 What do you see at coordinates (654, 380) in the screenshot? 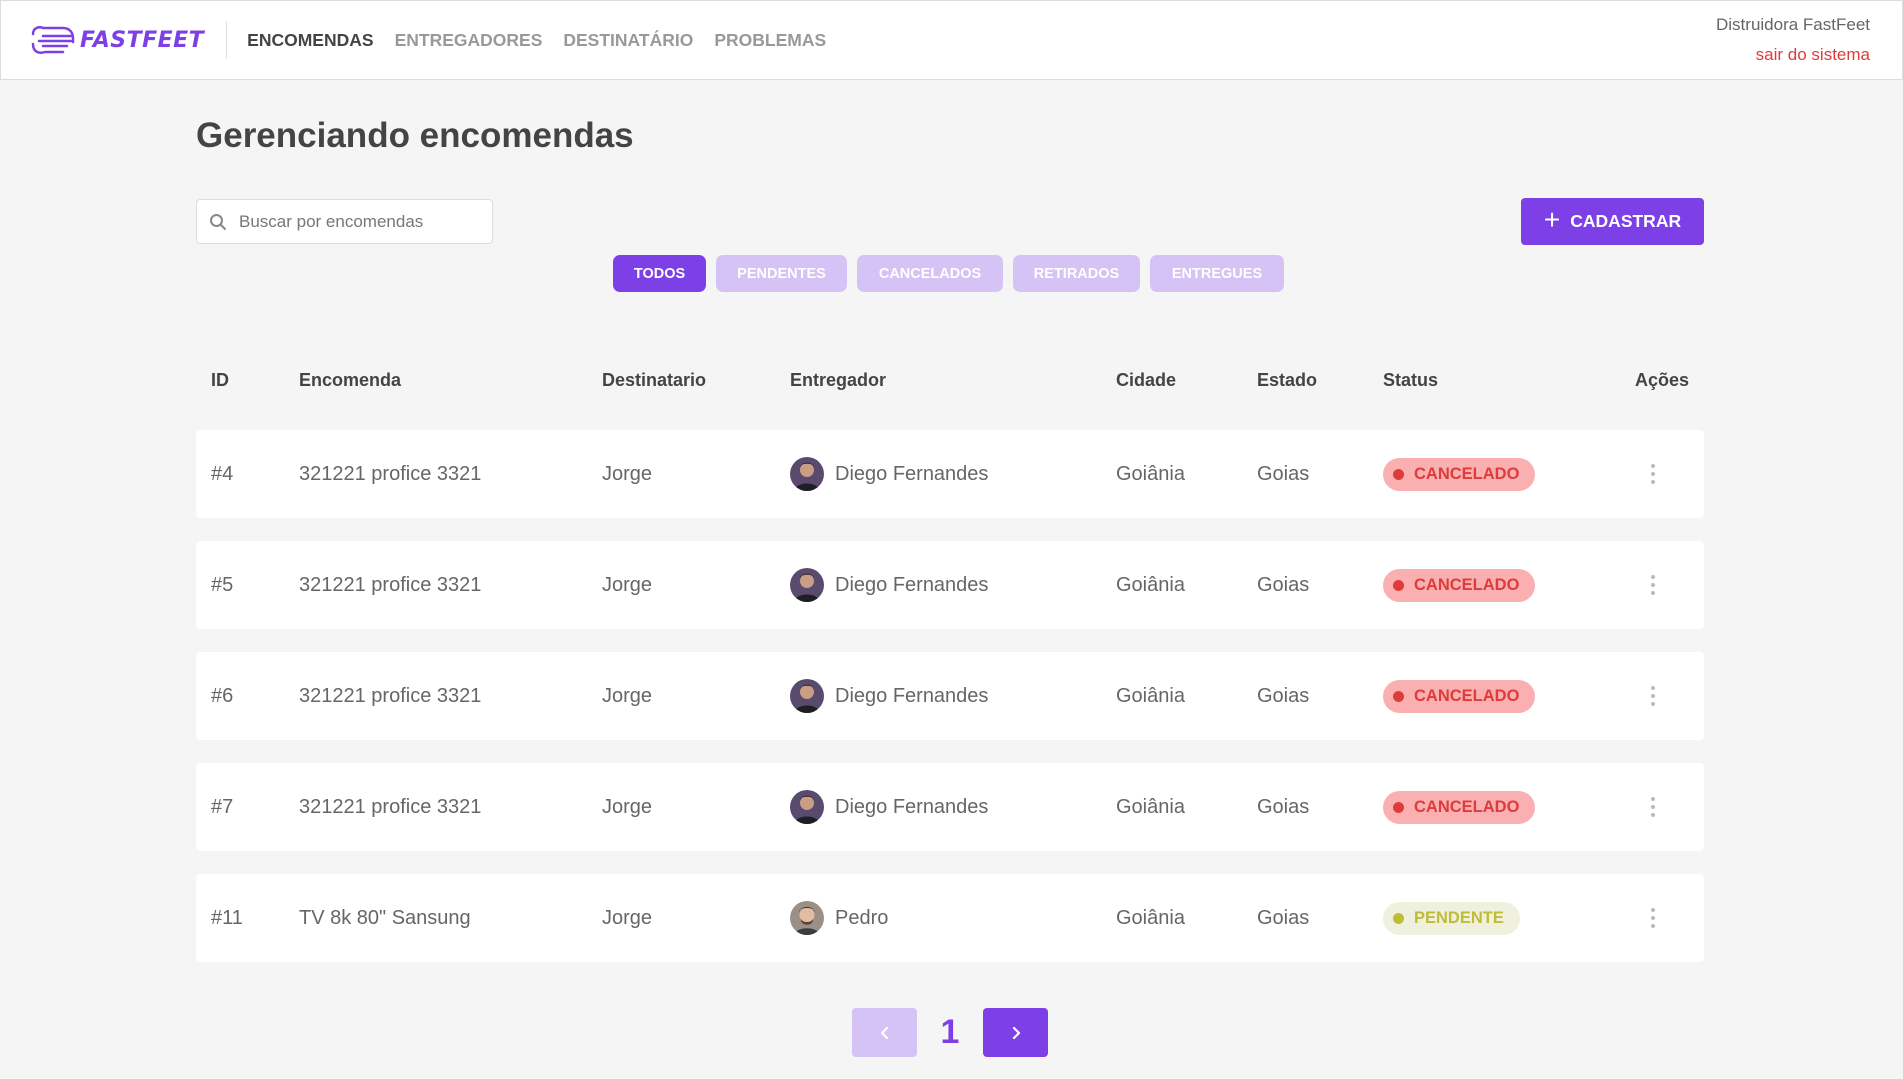
I see `col-header-destinatario: Destinatario` at bounding box center [654, 380].